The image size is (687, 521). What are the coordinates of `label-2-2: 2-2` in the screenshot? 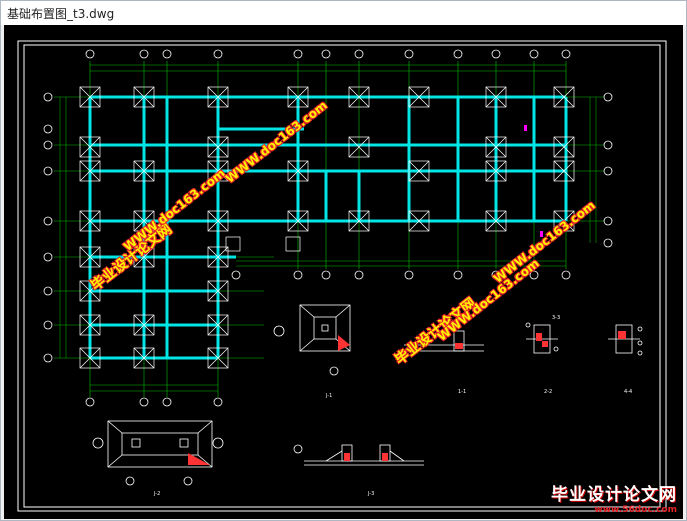 It's located at (548, 392).